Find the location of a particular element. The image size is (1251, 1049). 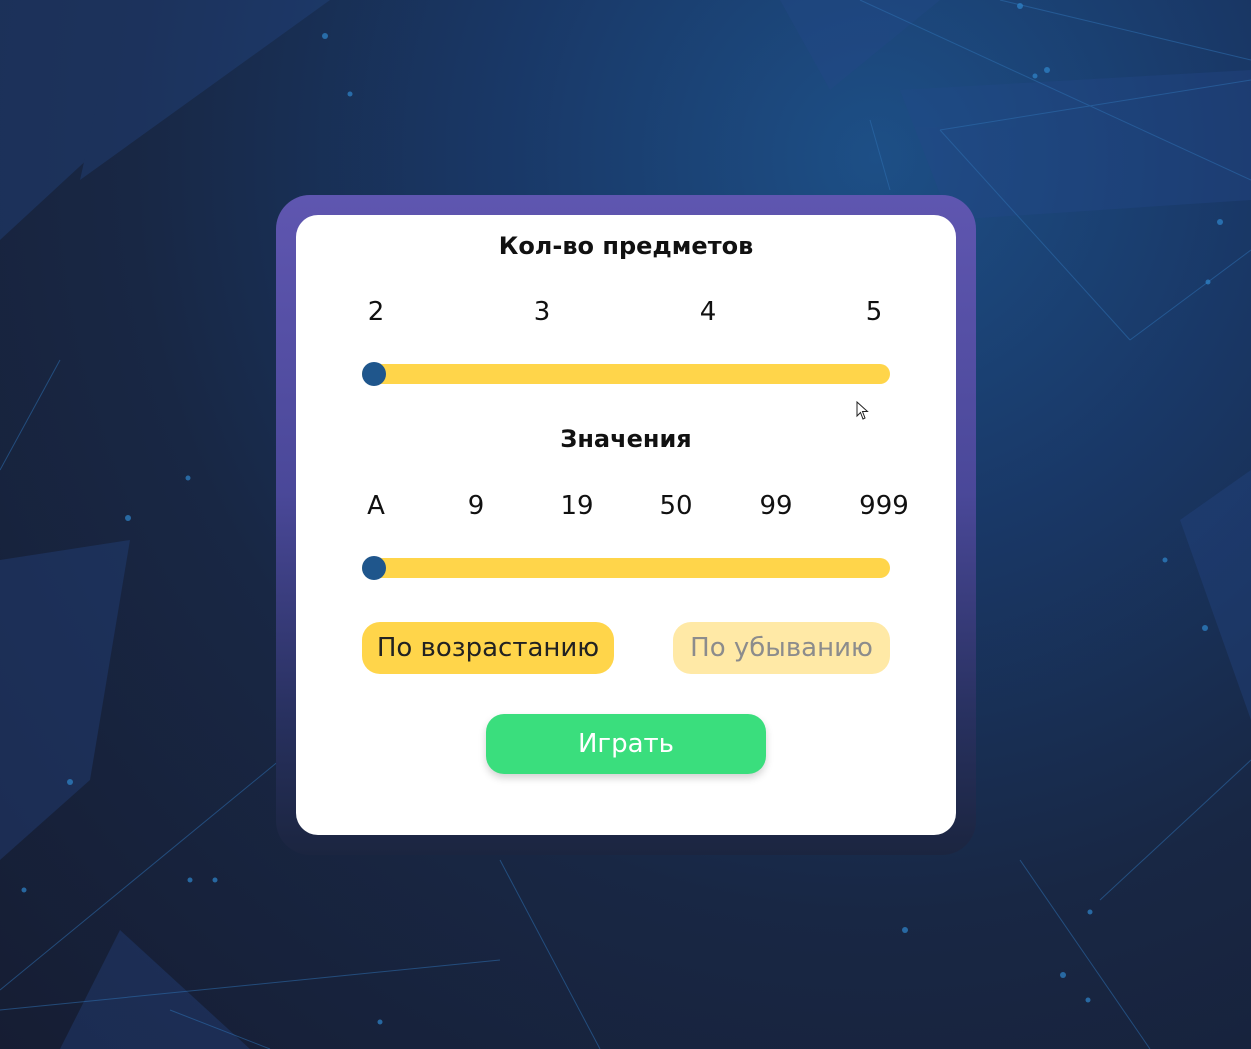

values-tick-19: 19 is located at coordinates (577, 506).